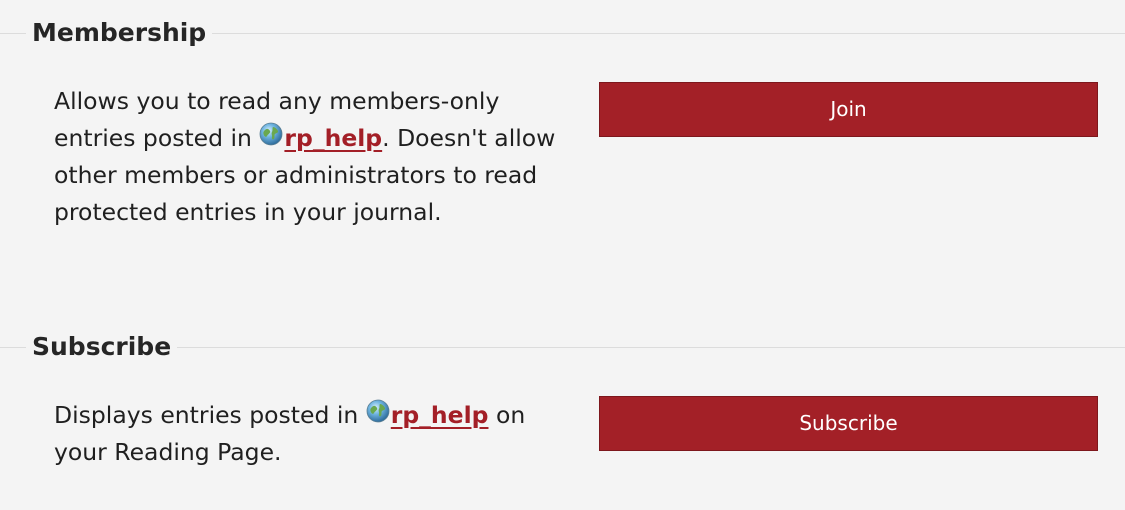 This screenshot has width=1125, height=510. What do you see at coordinates (119, 33) in the screenshot?
I see `membership-title: Membership` at bounding box center [119, 33].